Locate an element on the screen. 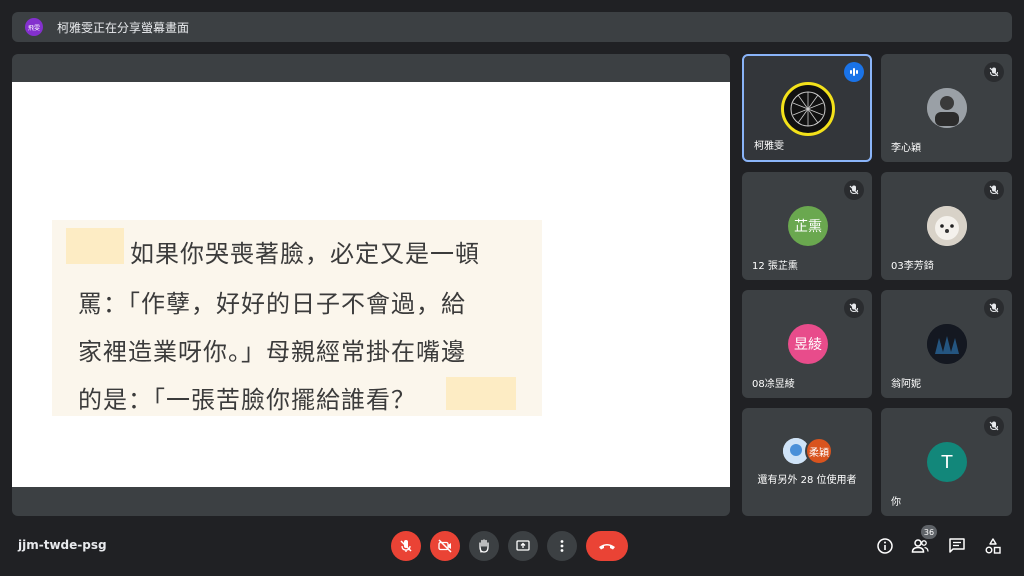 The width and height of the screenshot is (1024, 576). avatar-initials: 芷熏 is located at coordinates (808, 227).